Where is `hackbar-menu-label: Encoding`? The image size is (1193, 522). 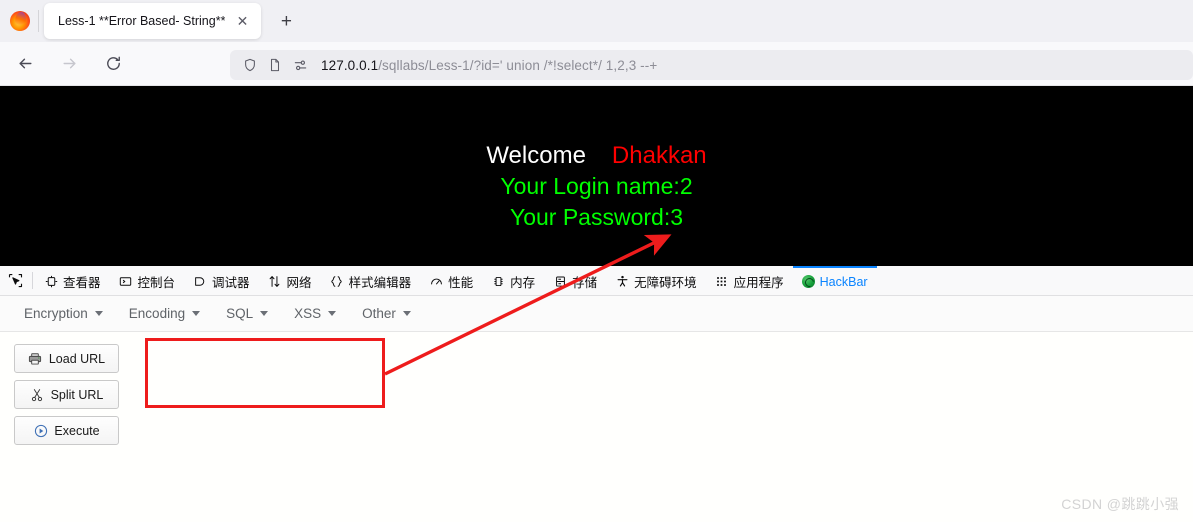
hackbar-menu-label: Encoding is located at coordinates (157, 313).